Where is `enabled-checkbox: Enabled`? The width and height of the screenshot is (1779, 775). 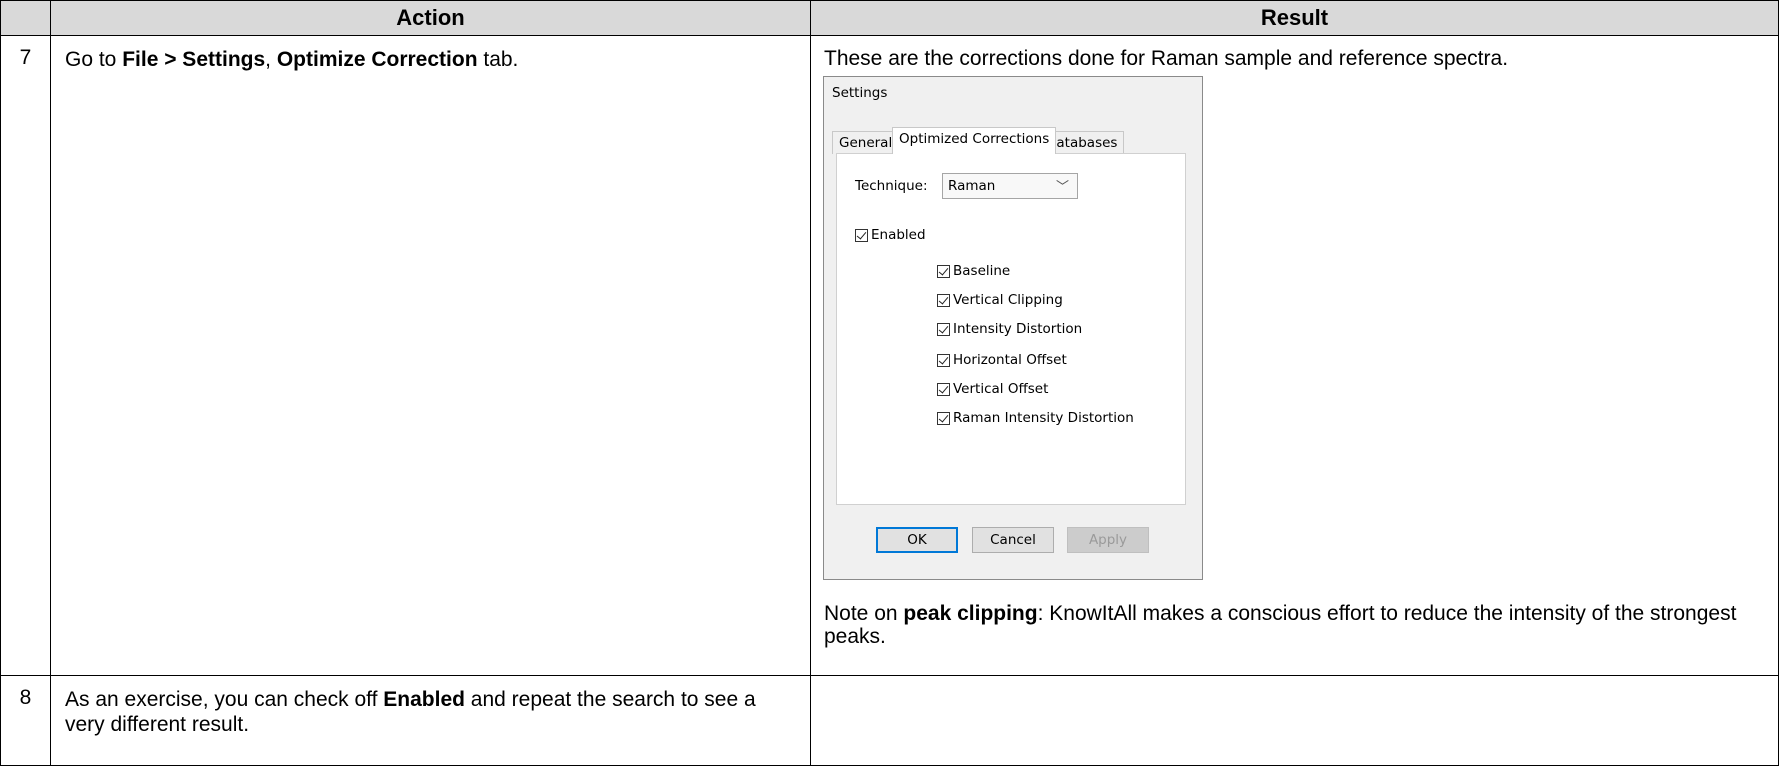
enabled-checkbox: Enabled is located at coordinates (890, 235).